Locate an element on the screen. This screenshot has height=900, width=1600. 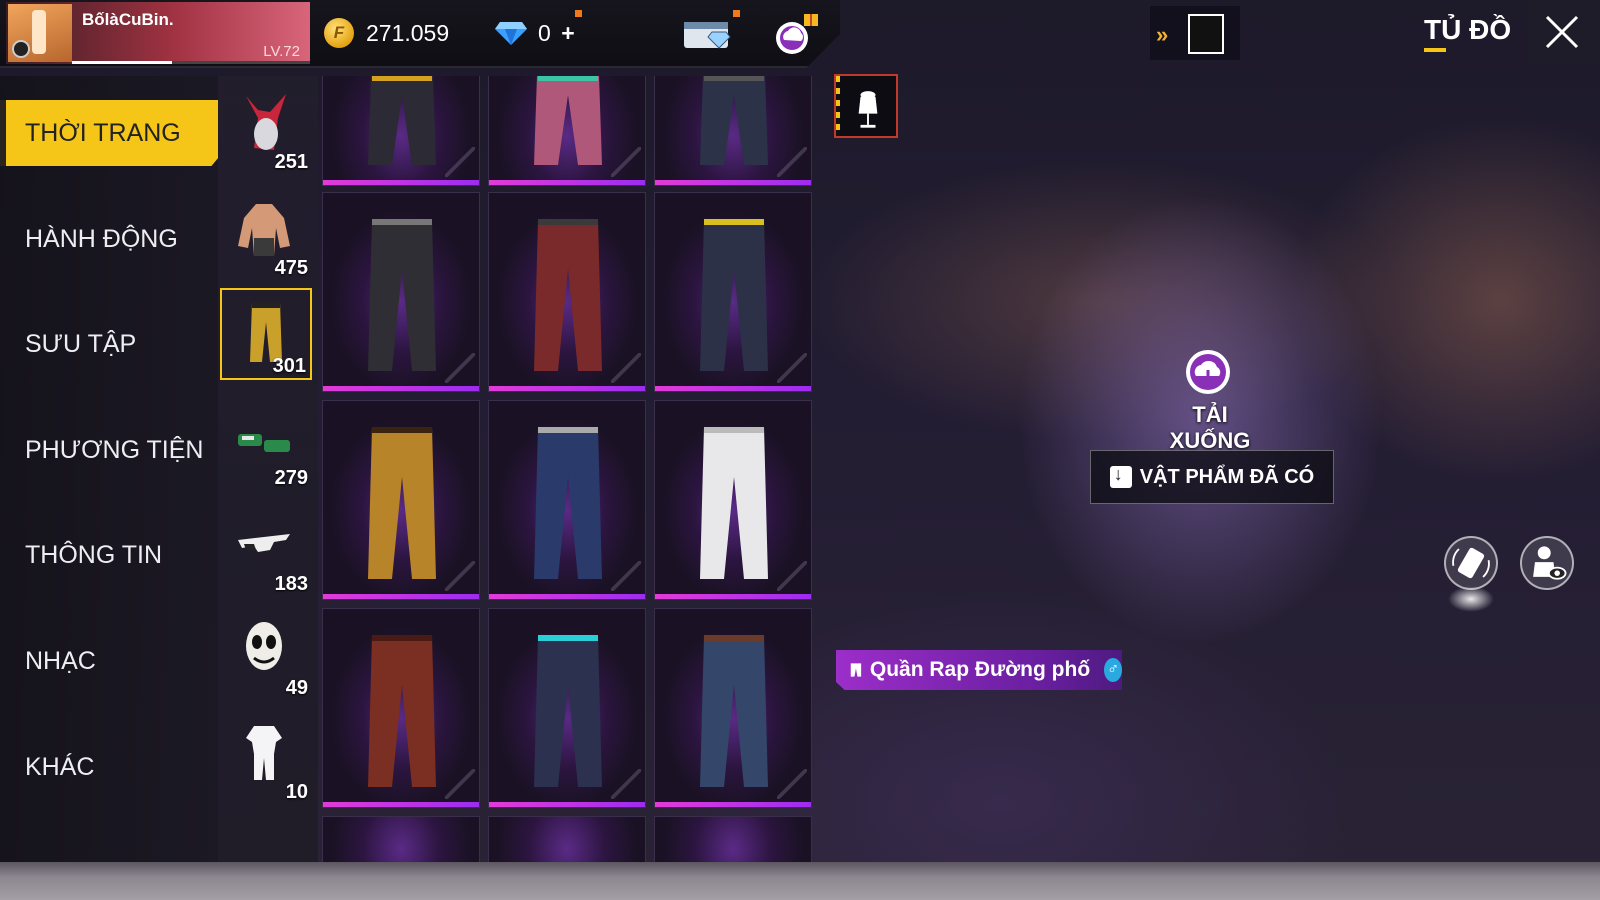
subcategory-glasses: 183 is located at coordinates (266, 550).